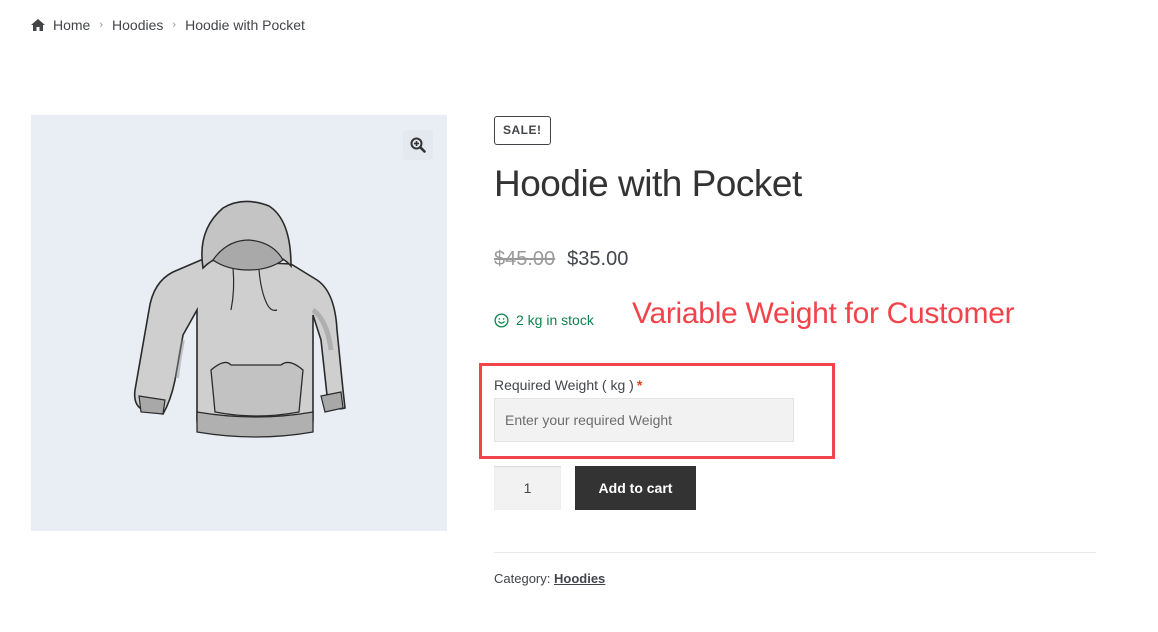  I want to click on stock-text: 2 kg in stock, so click(555, 320).